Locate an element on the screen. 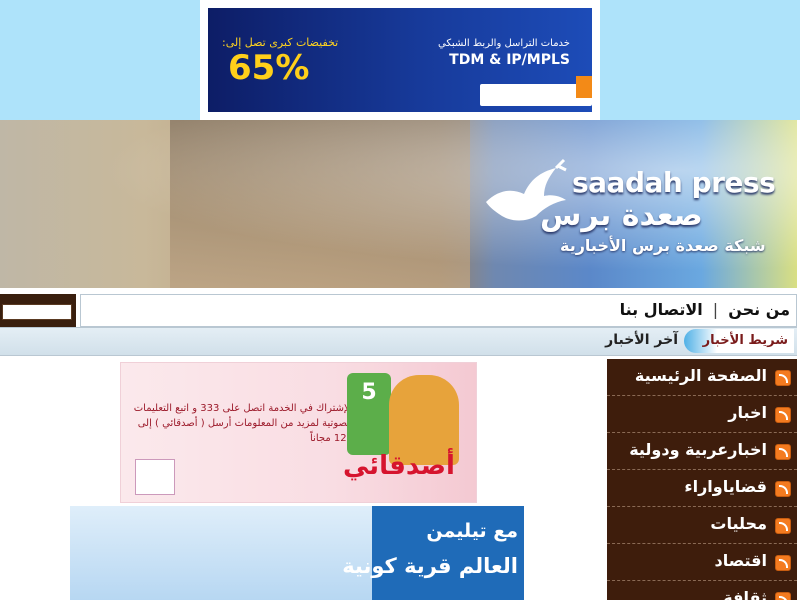 This screenshot has height=600, width=800. sidebar-item-news: اخبار is located at coordinates (702, 414).